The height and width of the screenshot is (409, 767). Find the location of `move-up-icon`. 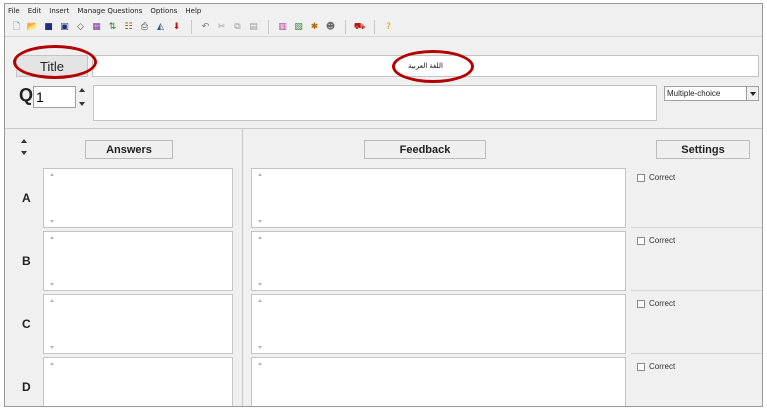

move-up-icon is located at coordinates (23, 141).